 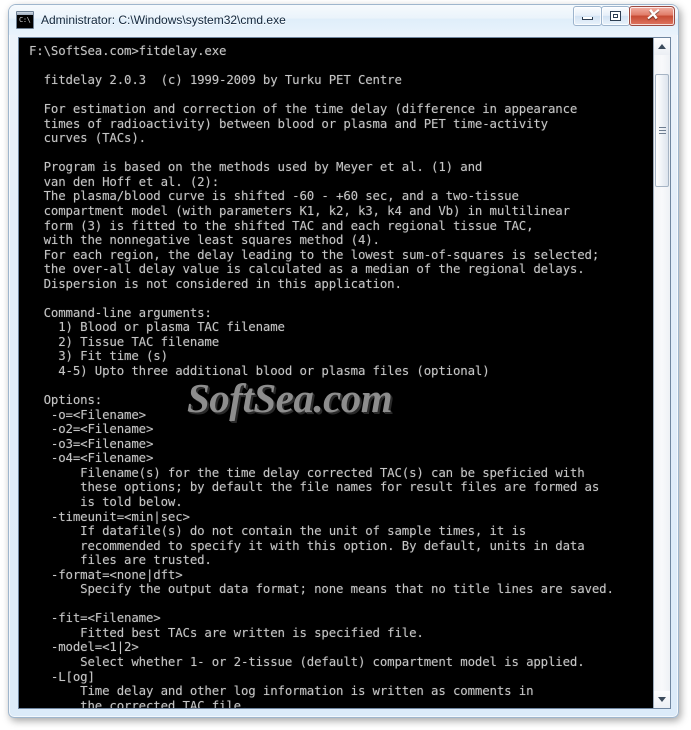 I want to click on scrollbar-grip-icon, so click(x=662, y=130).